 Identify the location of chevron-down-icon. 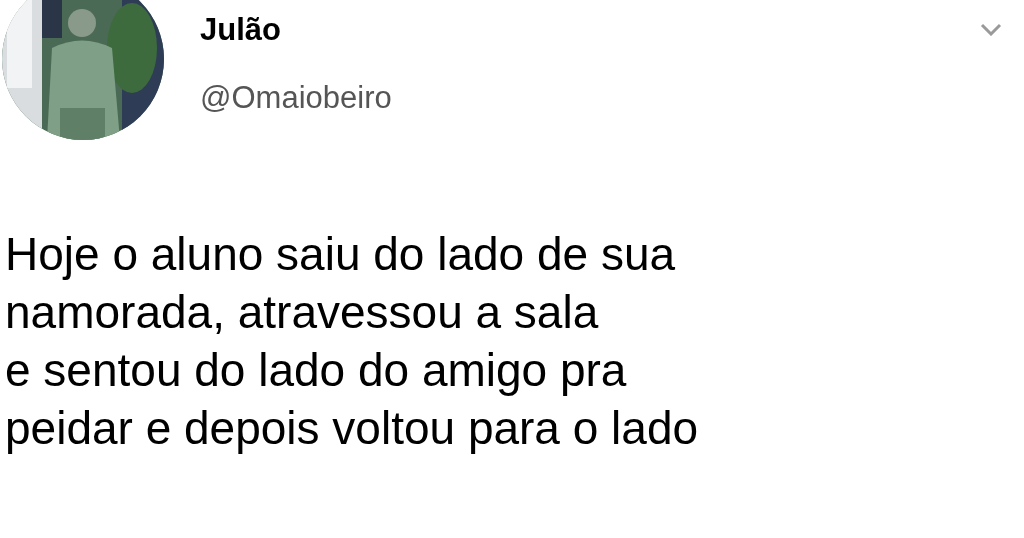
(991, 29).